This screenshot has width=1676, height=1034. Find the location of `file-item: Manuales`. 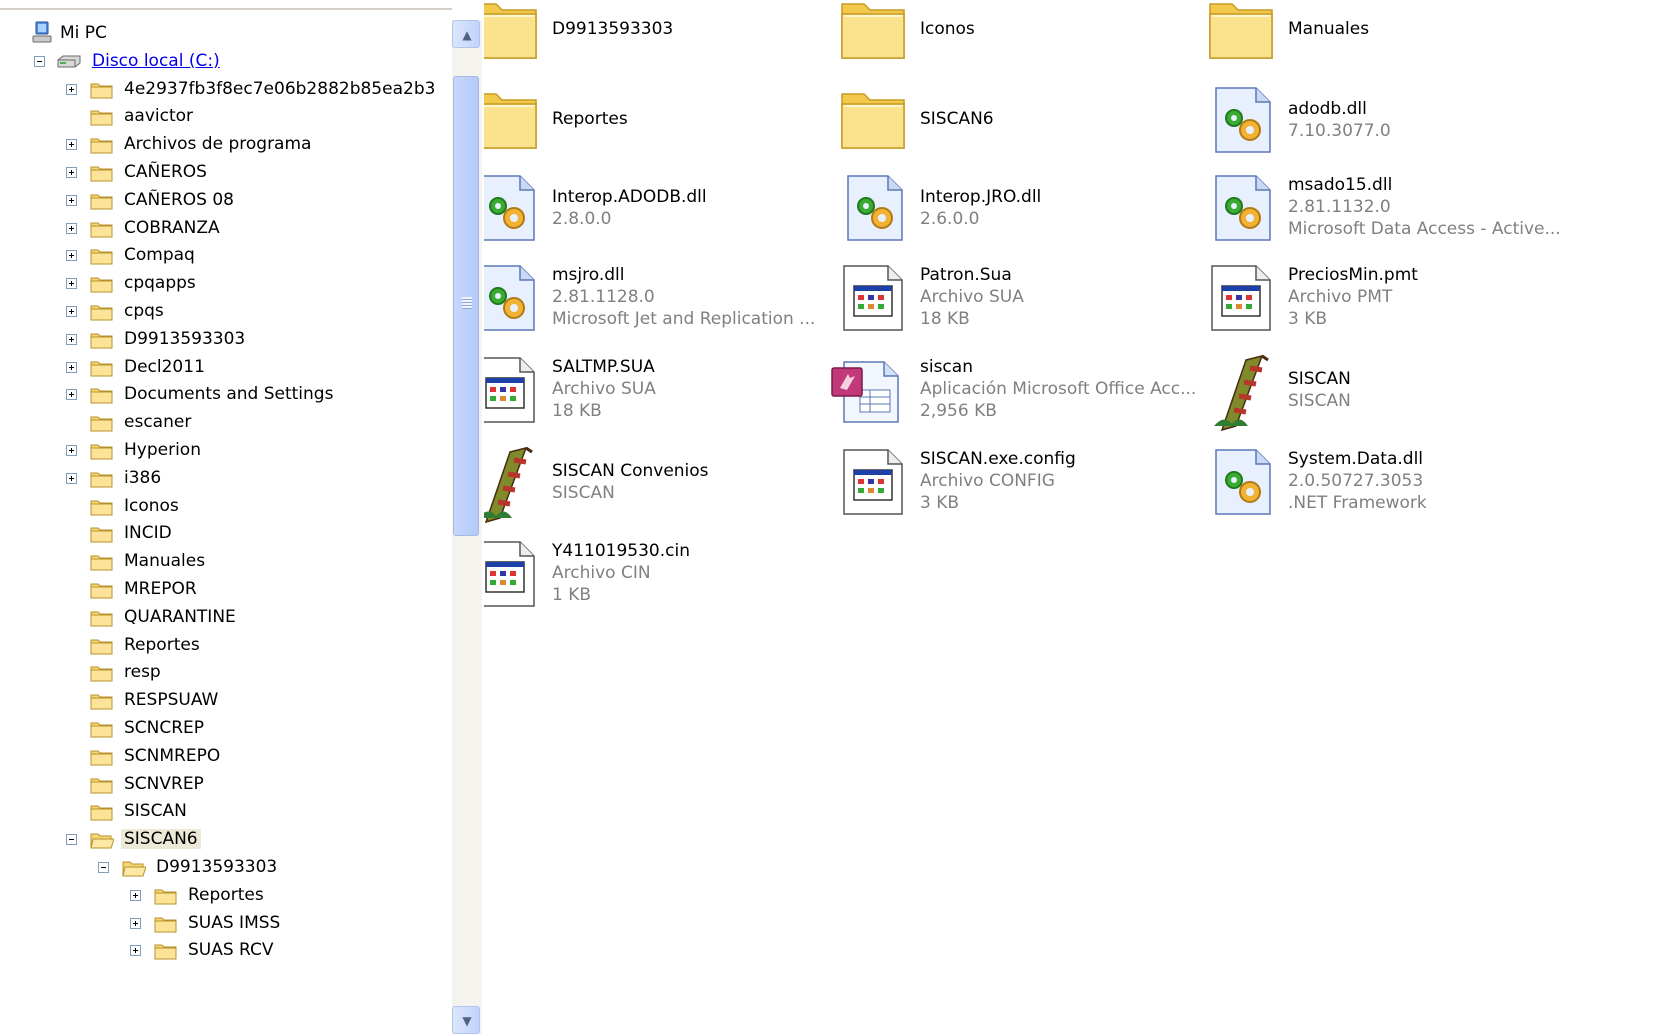

file-item: Manuales is located at coordinates (1396, 42).